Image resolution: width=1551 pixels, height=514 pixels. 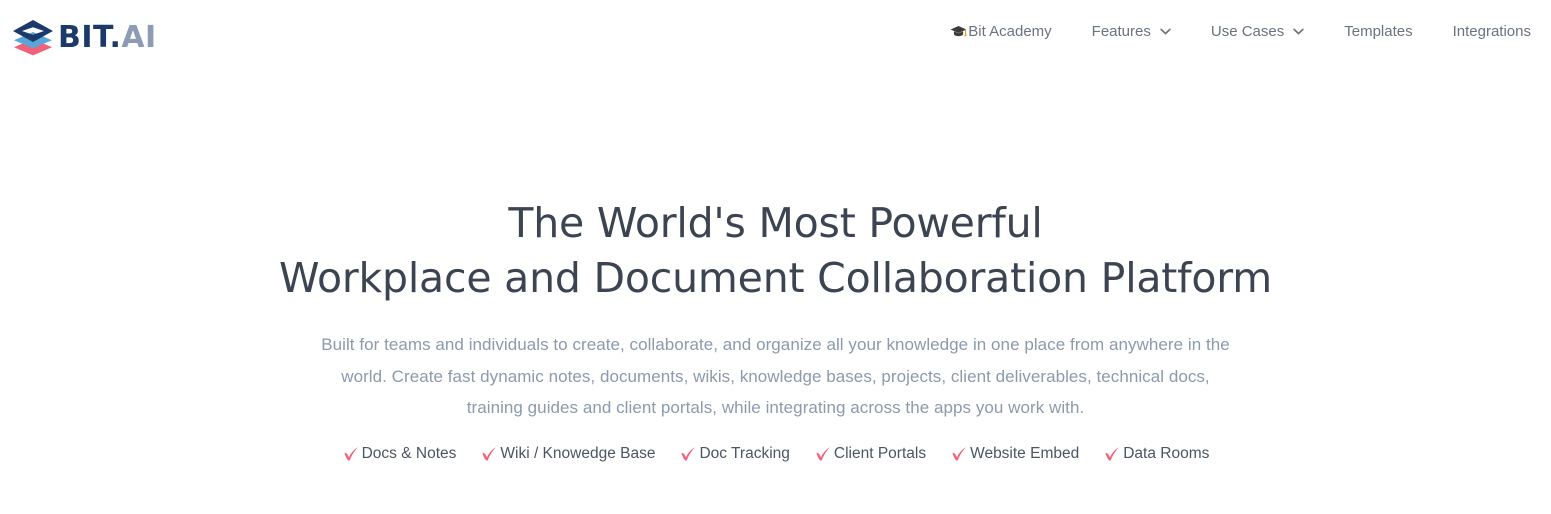 I want to click on nav-label: Bit Academy, so click(x=1010, y=31).